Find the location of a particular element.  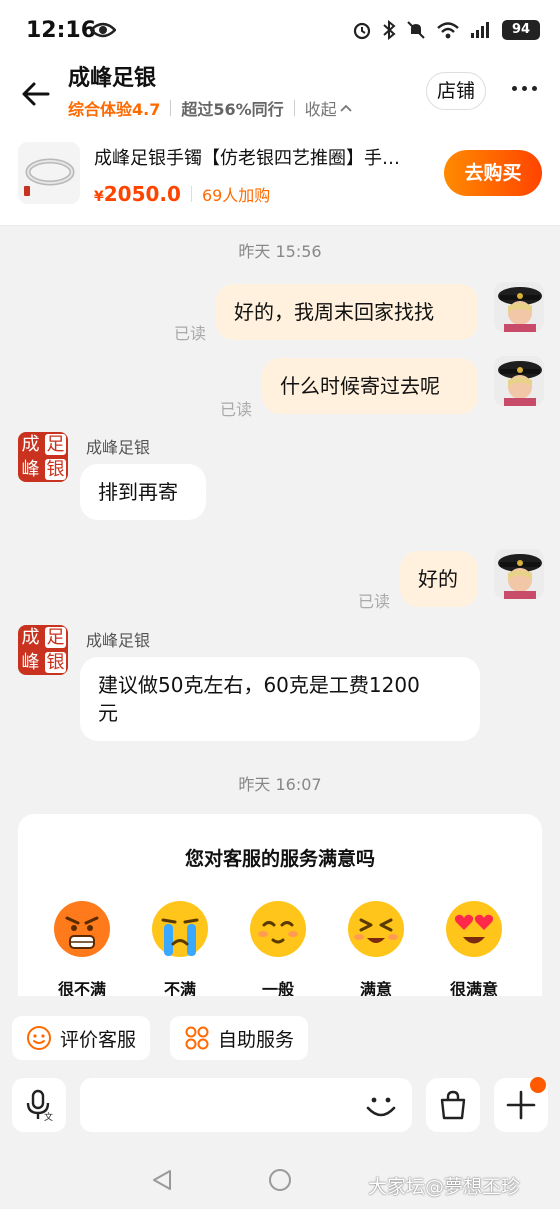

rating-label: 很满意 is located at coordinates (473, 988).